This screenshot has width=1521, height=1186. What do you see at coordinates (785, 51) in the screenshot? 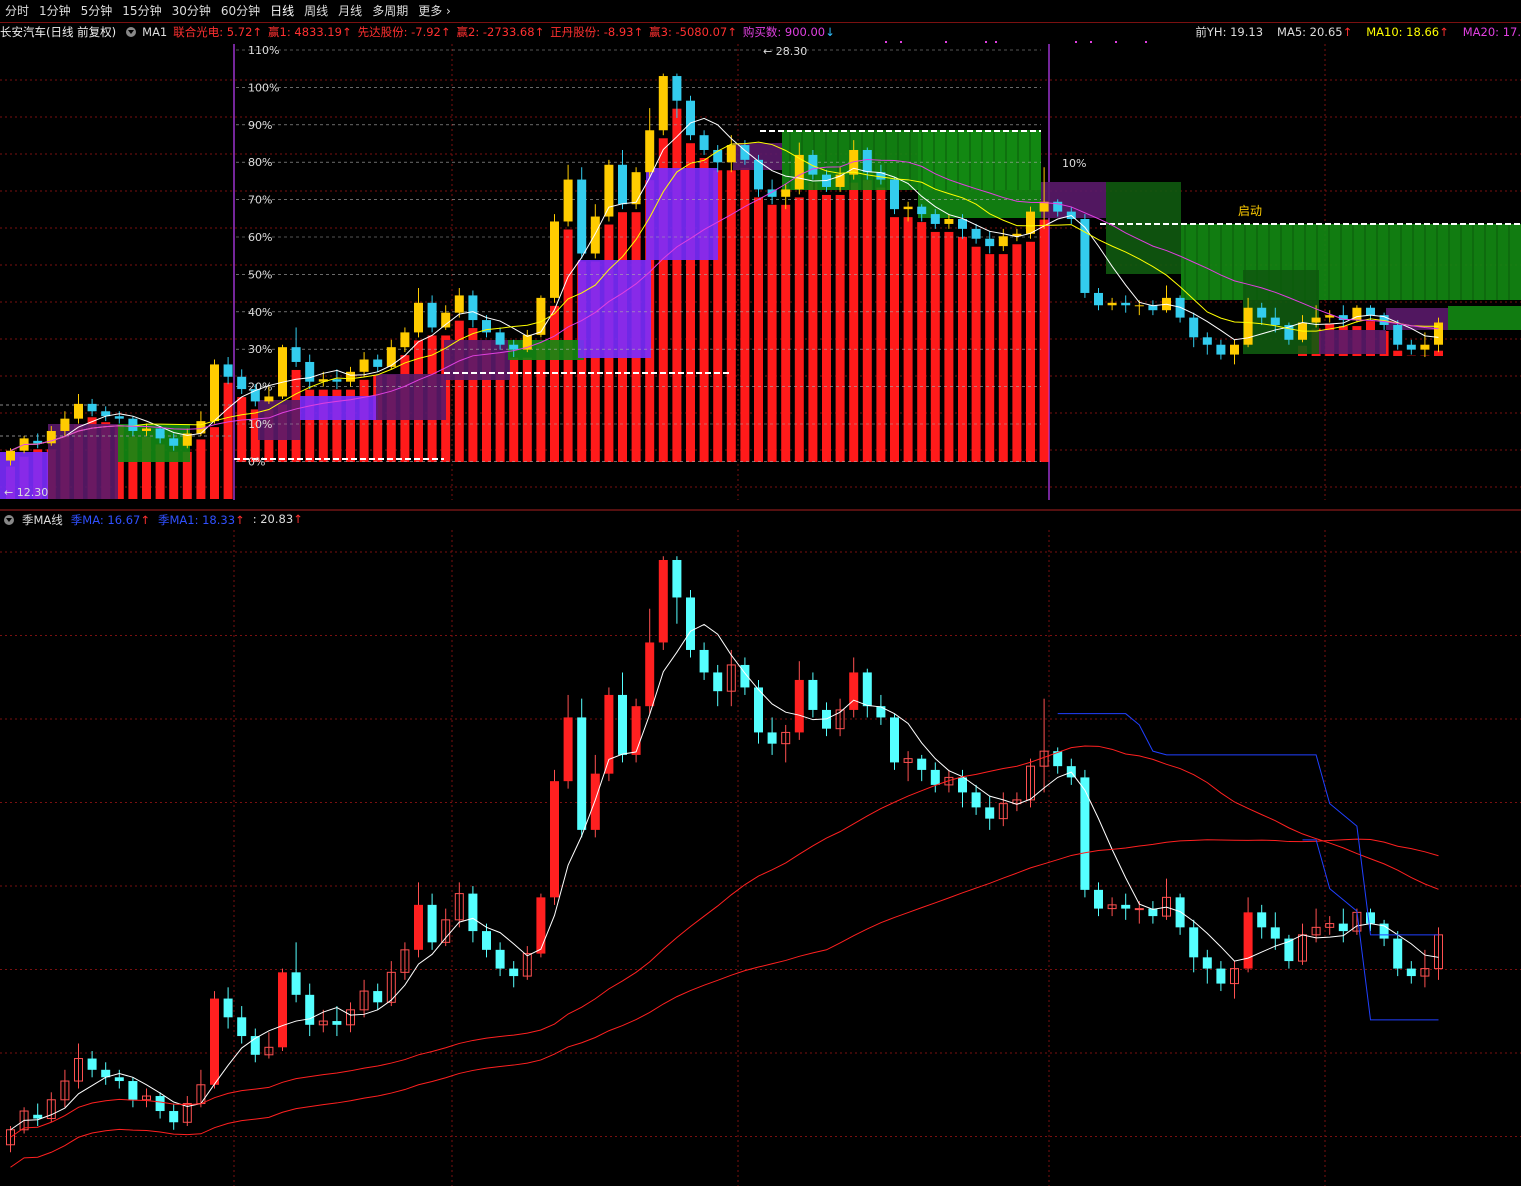
I see `high-price-label: ← 28.30` at bounding box center [785, 51].